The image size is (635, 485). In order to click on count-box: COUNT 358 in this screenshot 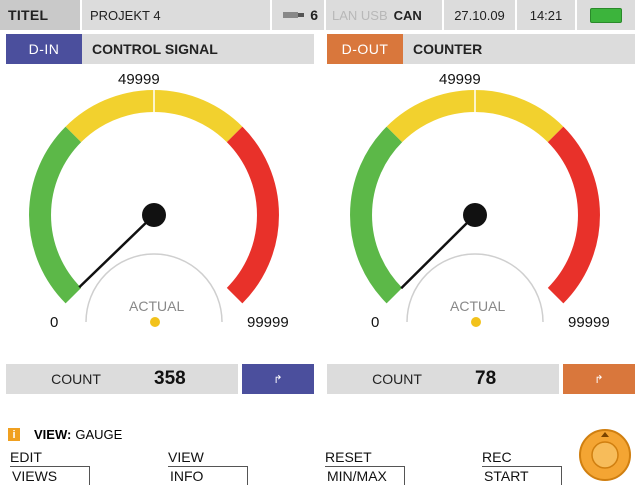, I will do `click(122, 379)`.